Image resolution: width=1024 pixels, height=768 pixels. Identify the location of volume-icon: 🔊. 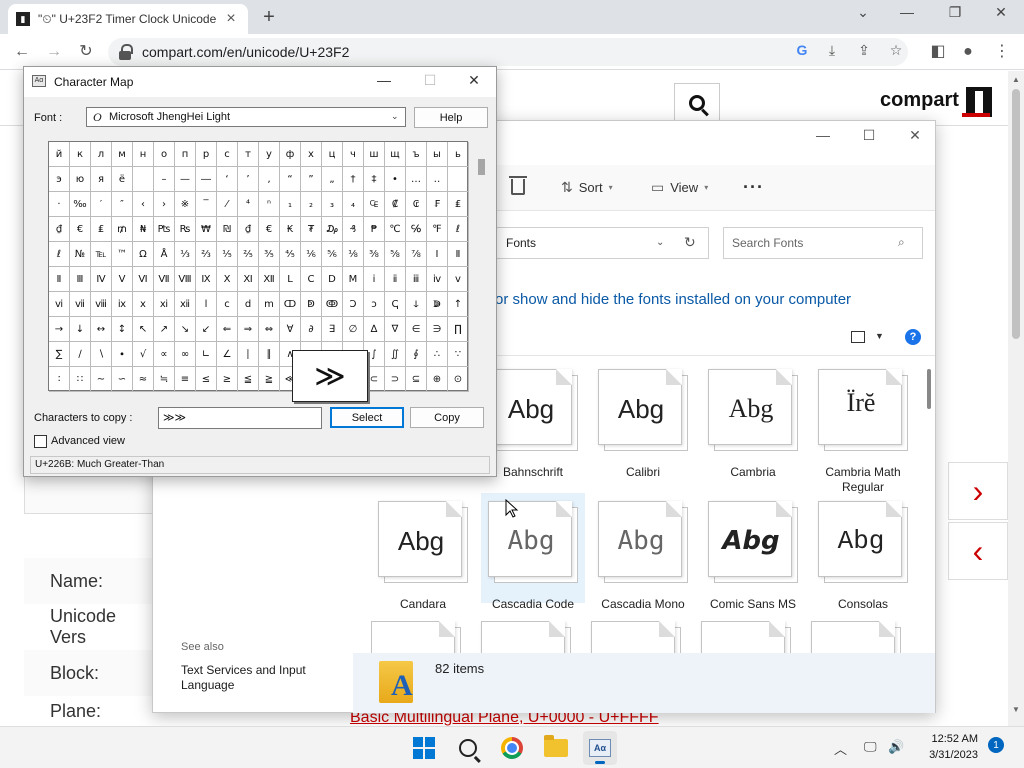
(896, 747).